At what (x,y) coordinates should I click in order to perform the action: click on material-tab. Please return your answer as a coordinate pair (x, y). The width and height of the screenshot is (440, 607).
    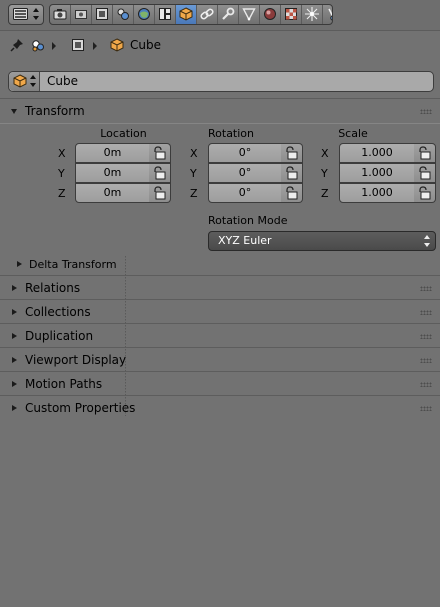
    Looking at the image, I should click on (270, 14).